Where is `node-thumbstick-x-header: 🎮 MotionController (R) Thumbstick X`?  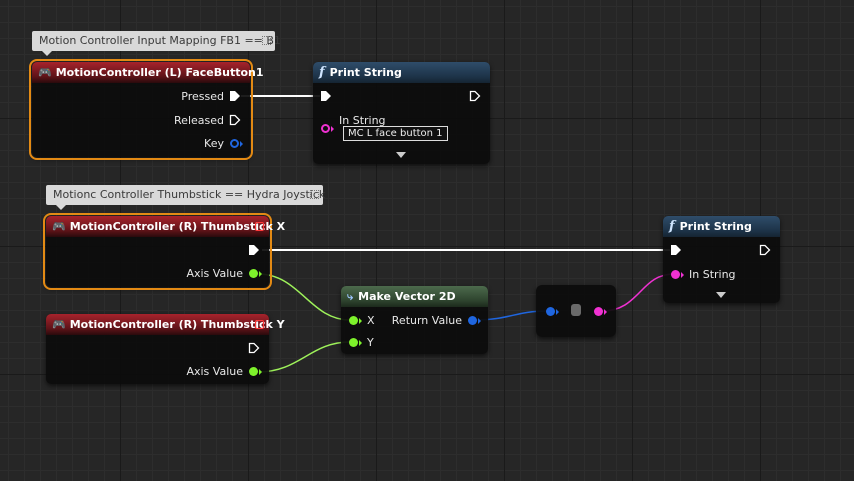 node-thumbstick-x-header: 🎮 MotionController (R) Thumbstick X is located at coordinates (165, 226).